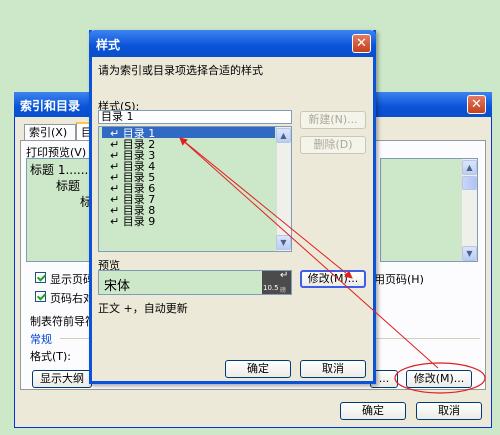 This screenshot has width=500, height=435. What do you see at coordinates (440, 378) in the screenshot?
I see `annotation-ellipse` at bounding box center [440, 378].